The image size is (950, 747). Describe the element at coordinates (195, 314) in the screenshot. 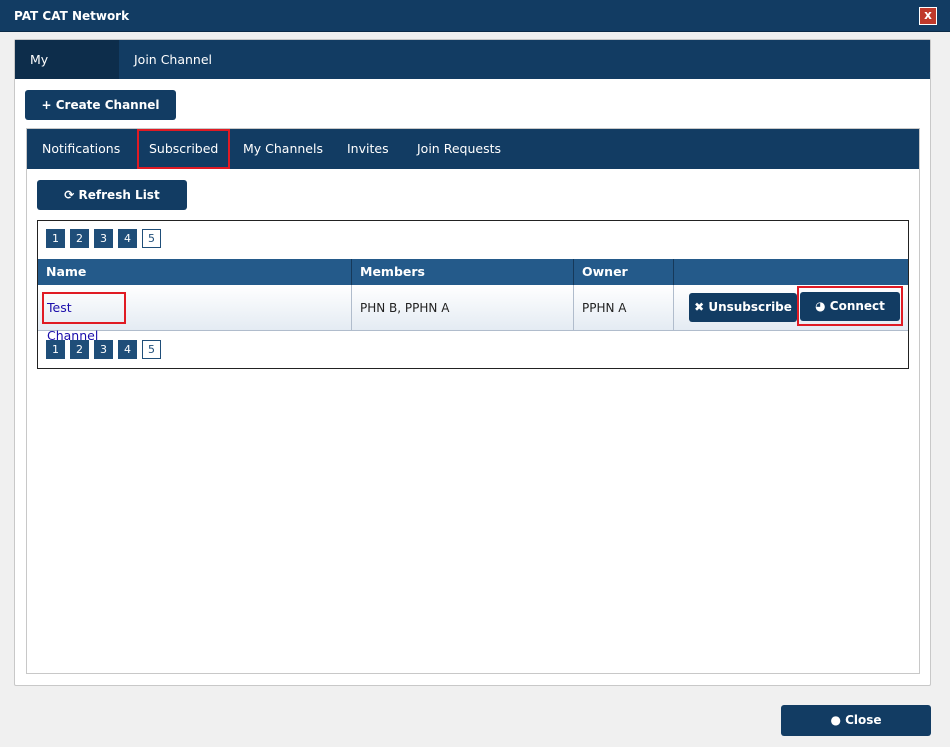

I see `cell-name: Test Channel` at that location.